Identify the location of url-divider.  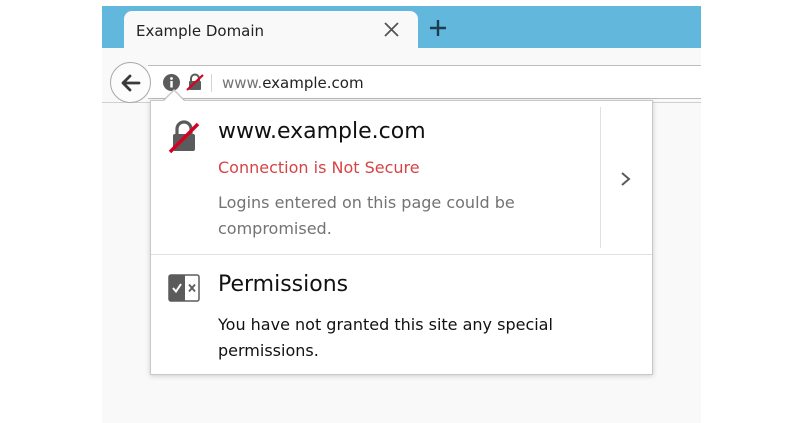
(211, 83).